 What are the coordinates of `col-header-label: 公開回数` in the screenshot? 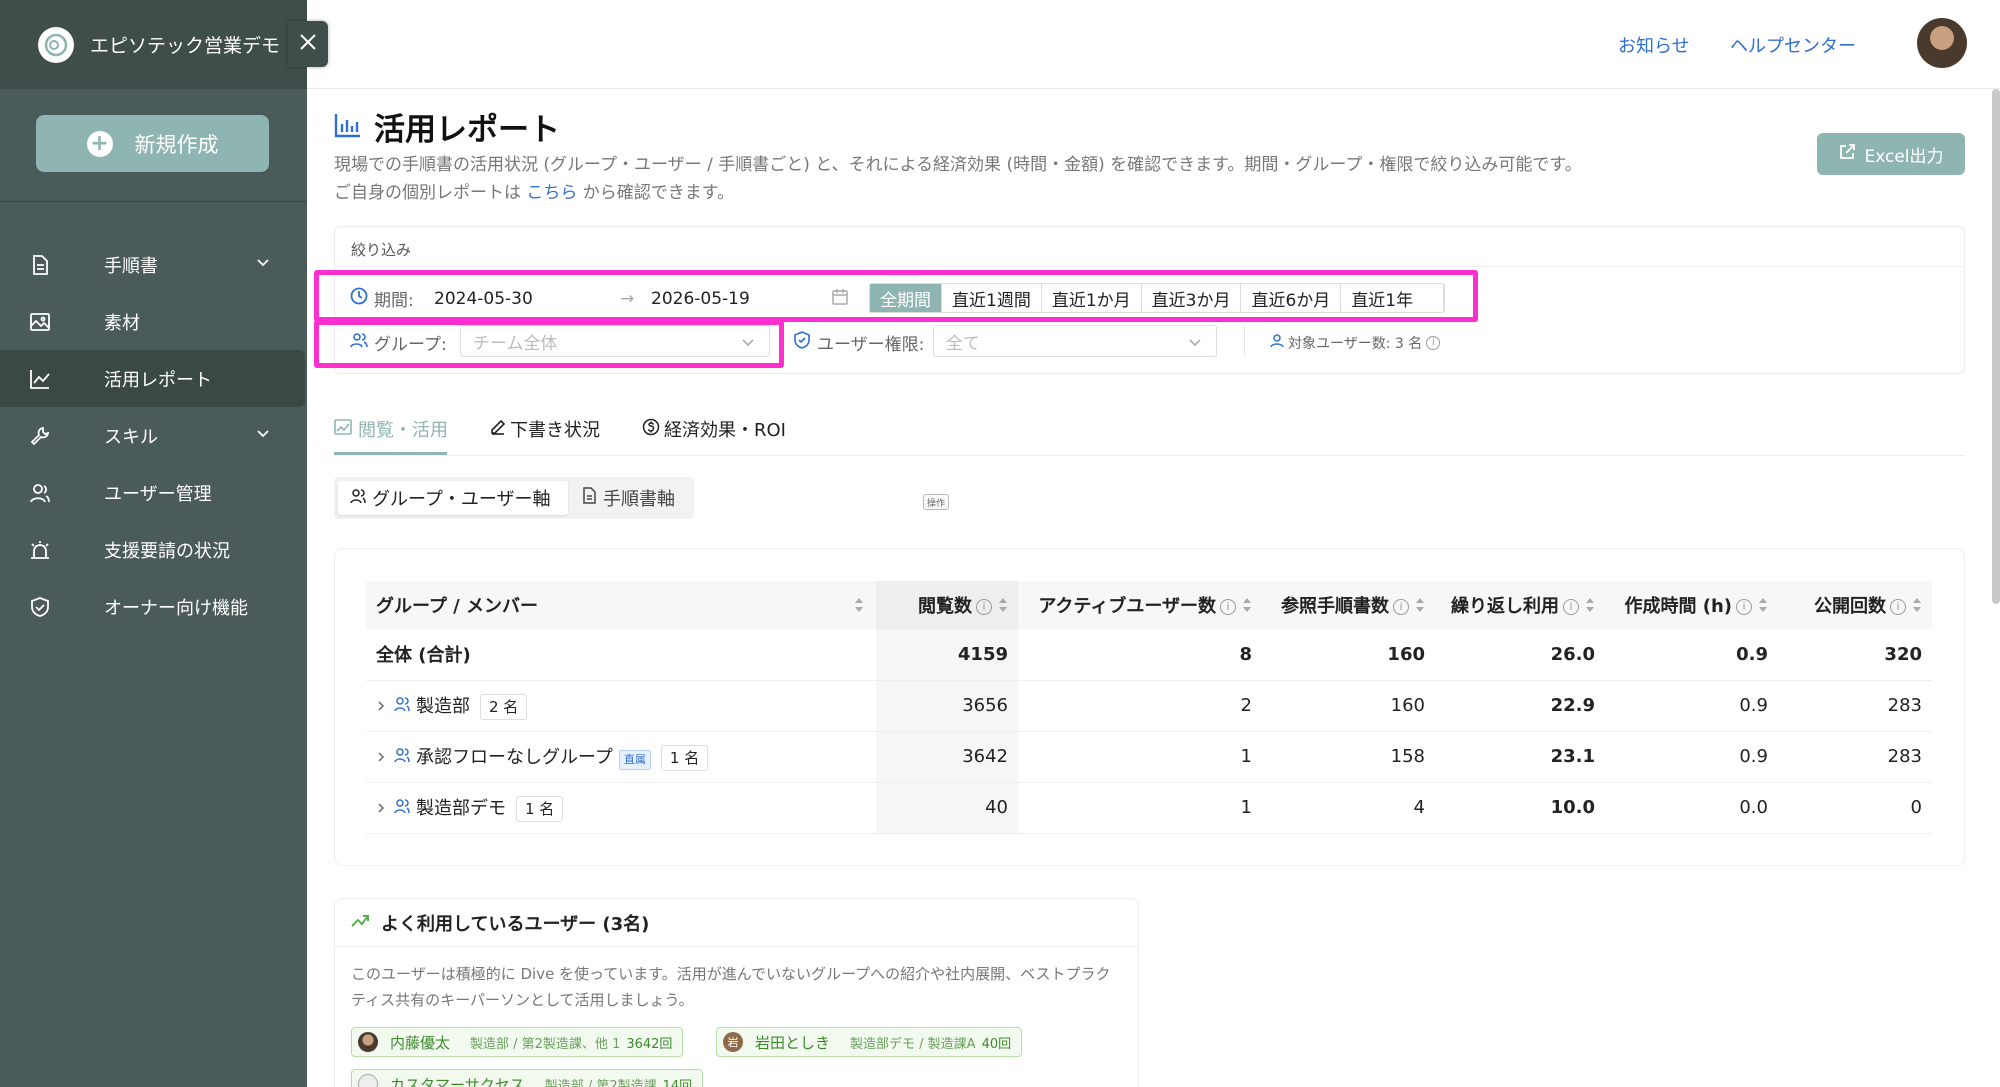 It's located at (1850, 606).